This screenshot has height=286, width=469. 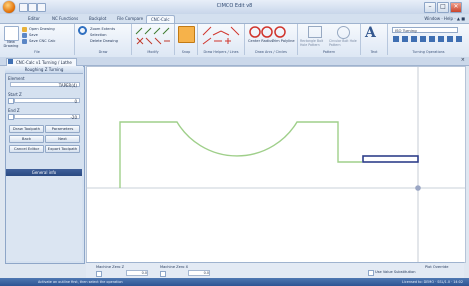 What do you see at coordinates (174, 267) in the screenshot?
I see `machine-zero-x-label: Machine Zero X` at bounding box center [174, 267].